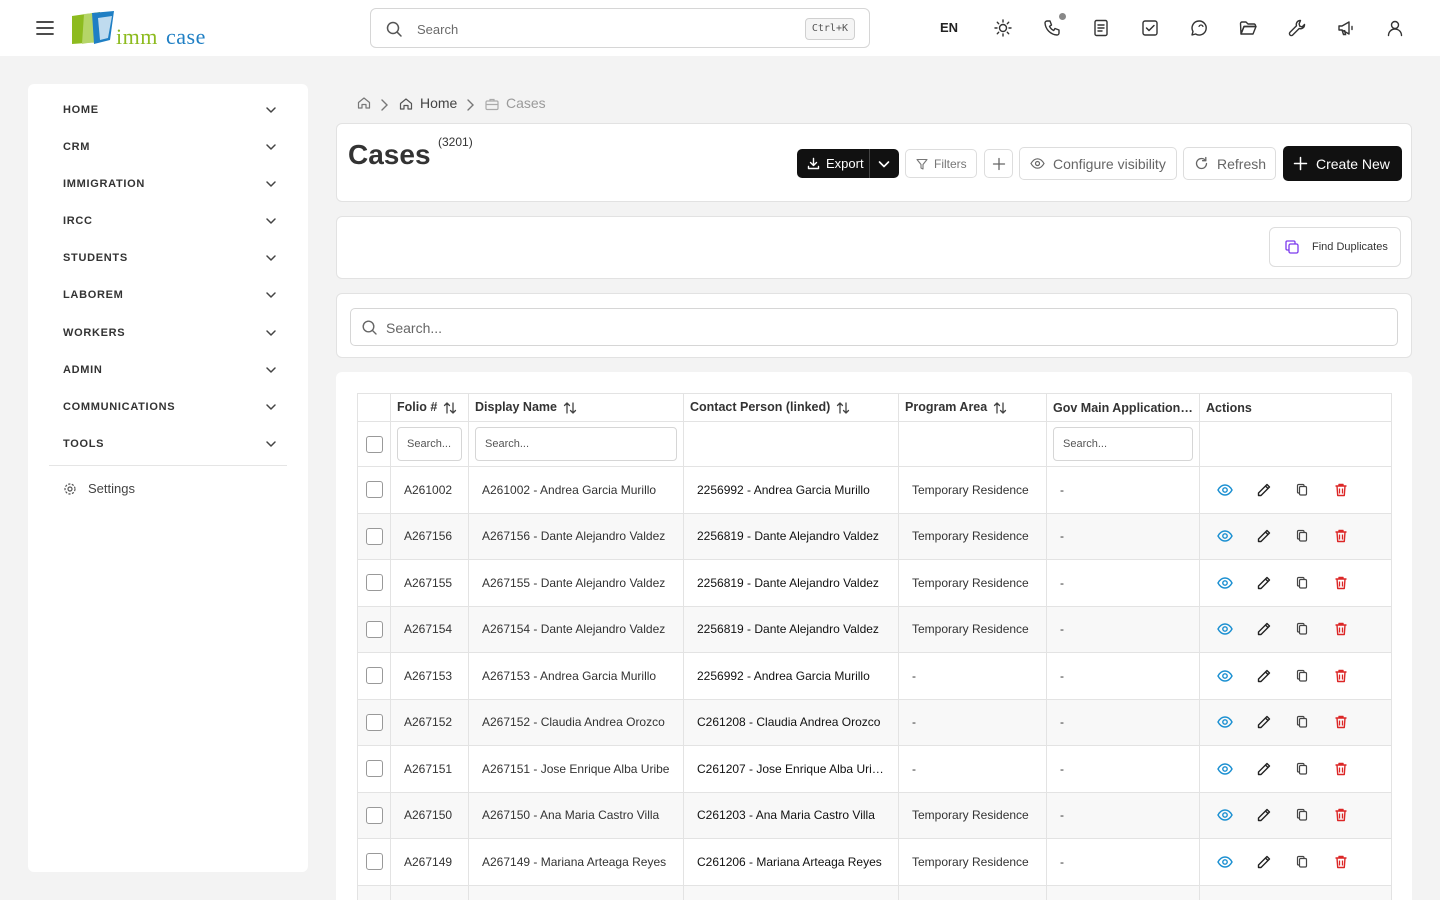 The height and width of the screenshot is (900, 1440). Describe the element at coordinates (140, 29) in the screenshot. I see `app-logo: imm case` at that location.